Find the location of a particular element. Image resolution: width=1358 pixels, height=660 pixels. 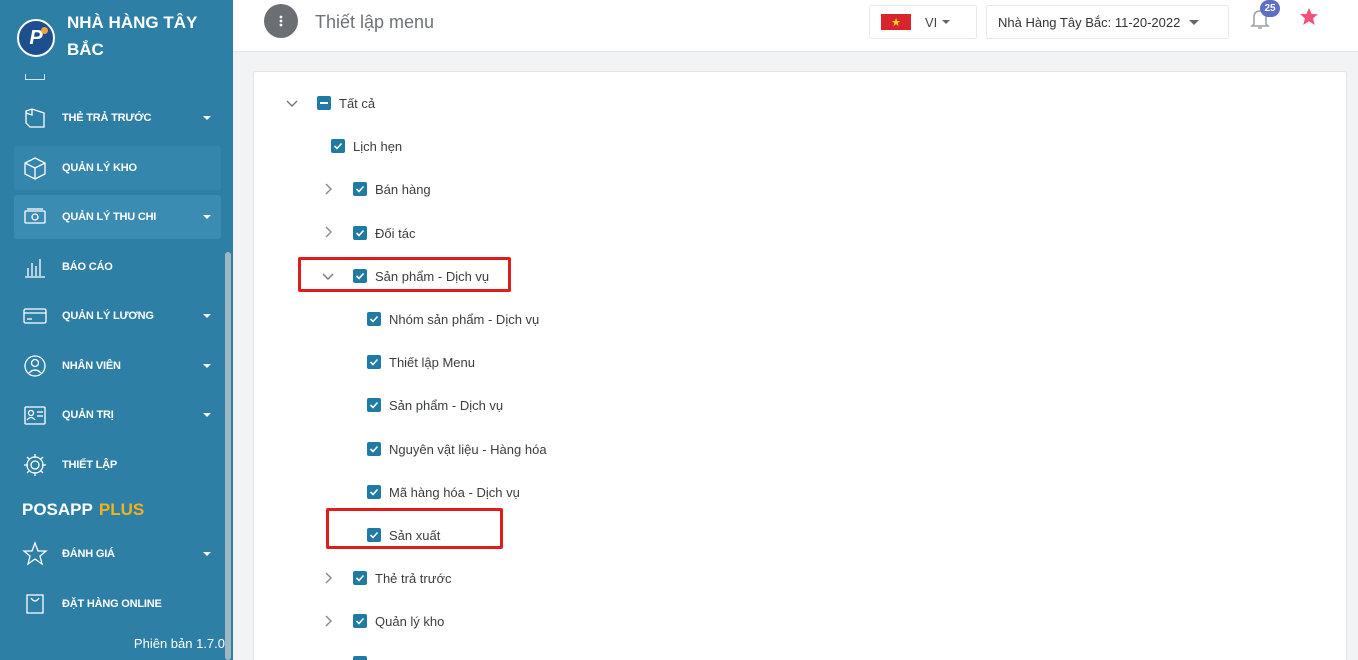

store-select: Nhà Hàng Tây Bắc: 11-20-2022 is located at coordinates (1107, 22).